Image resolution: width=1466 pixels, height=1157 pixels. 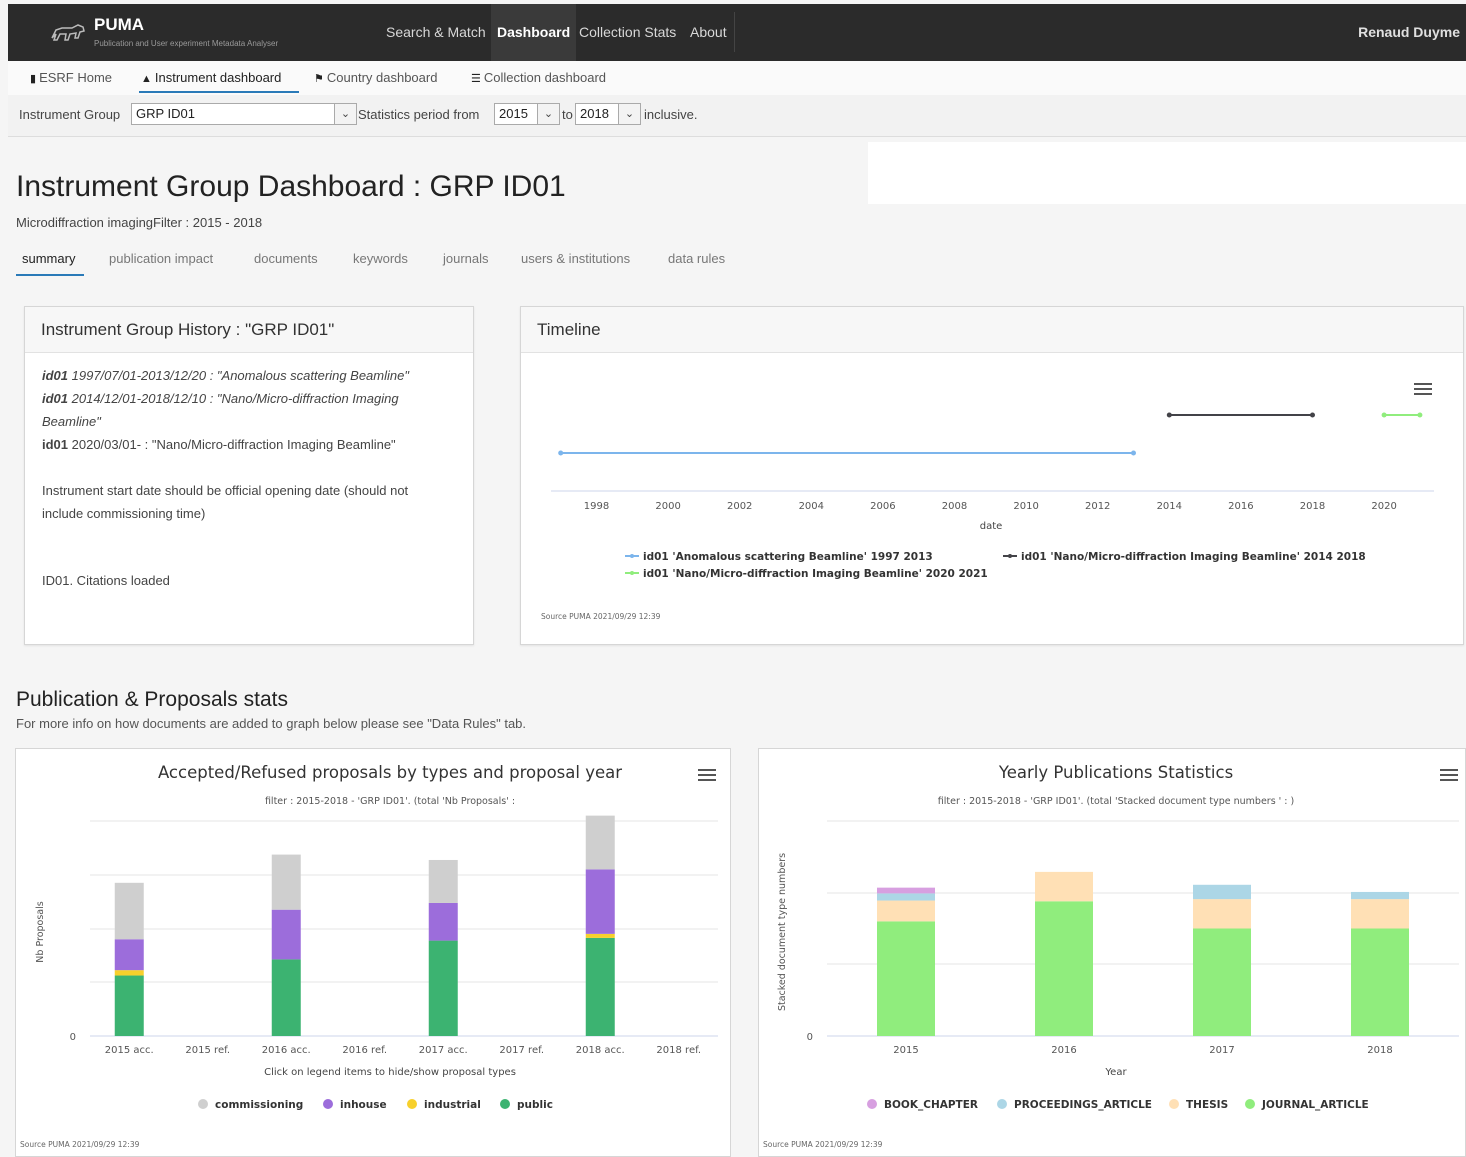 What do you see at coordinates (219, 92) in the screenshot?
I see `active-subnav-indicator` at bounding box center [219, 92].